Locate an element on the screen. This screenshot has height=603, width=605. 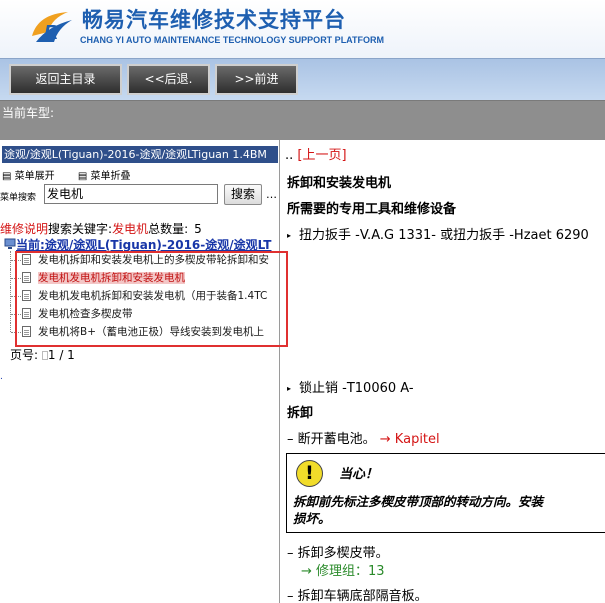
toolbar: 返回主目录 <<后退. >>前进 is located at coordinates (302, 79).